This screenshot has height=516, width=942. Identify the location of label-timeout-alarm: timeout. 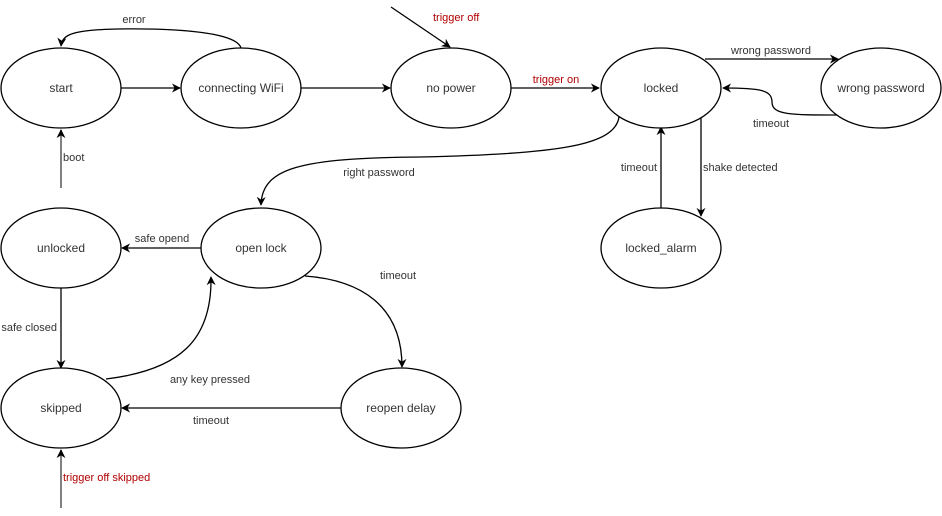
(639, 168).